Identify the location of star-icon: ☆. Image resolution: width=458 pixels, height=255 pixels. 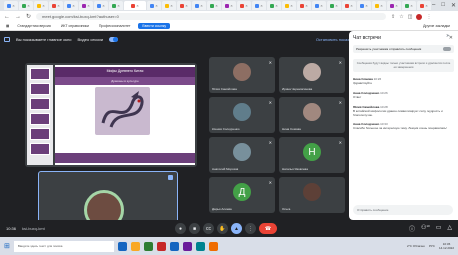
(401, 17).